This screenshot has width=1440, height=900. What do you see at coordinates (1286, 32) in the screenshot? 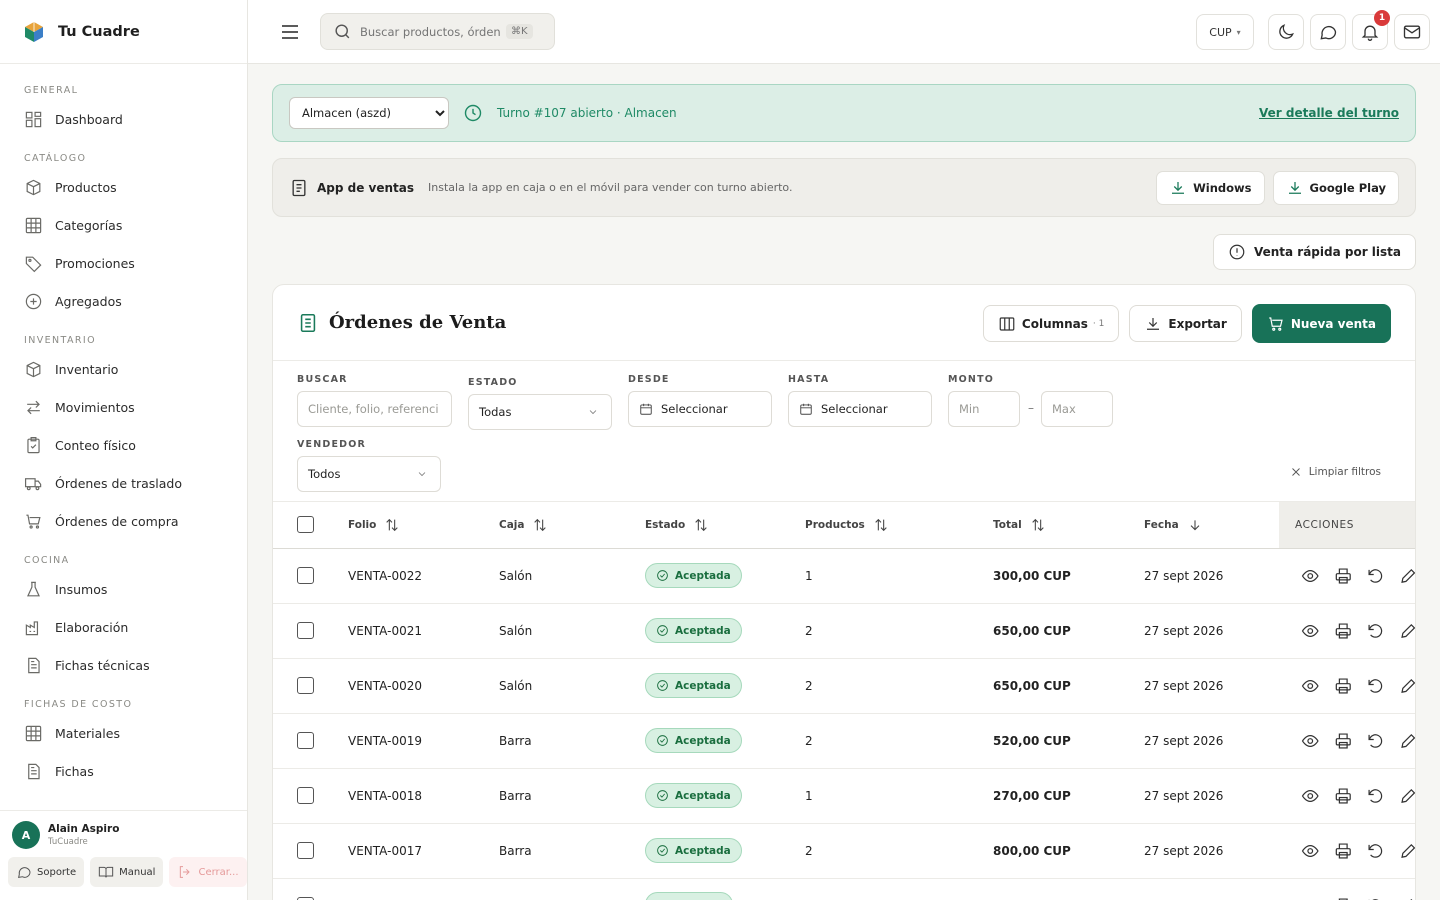
I see `theme-toggle-button` at bounding box center [1286, 32].